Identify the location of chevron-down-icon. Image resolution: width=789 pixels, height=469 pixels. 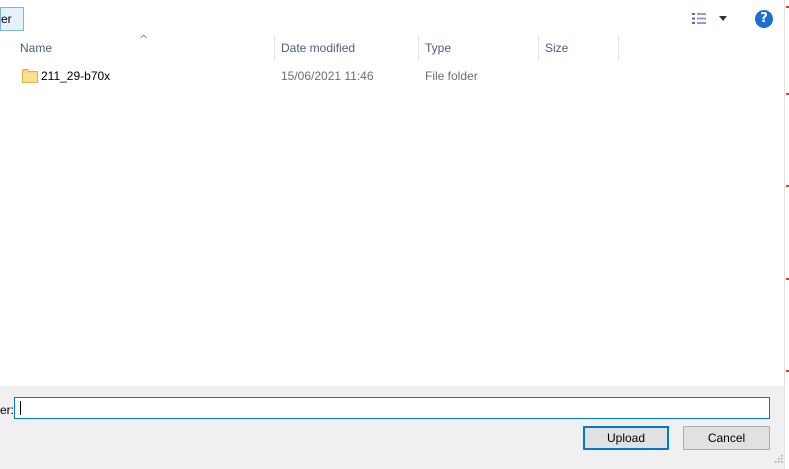
(723, 18).